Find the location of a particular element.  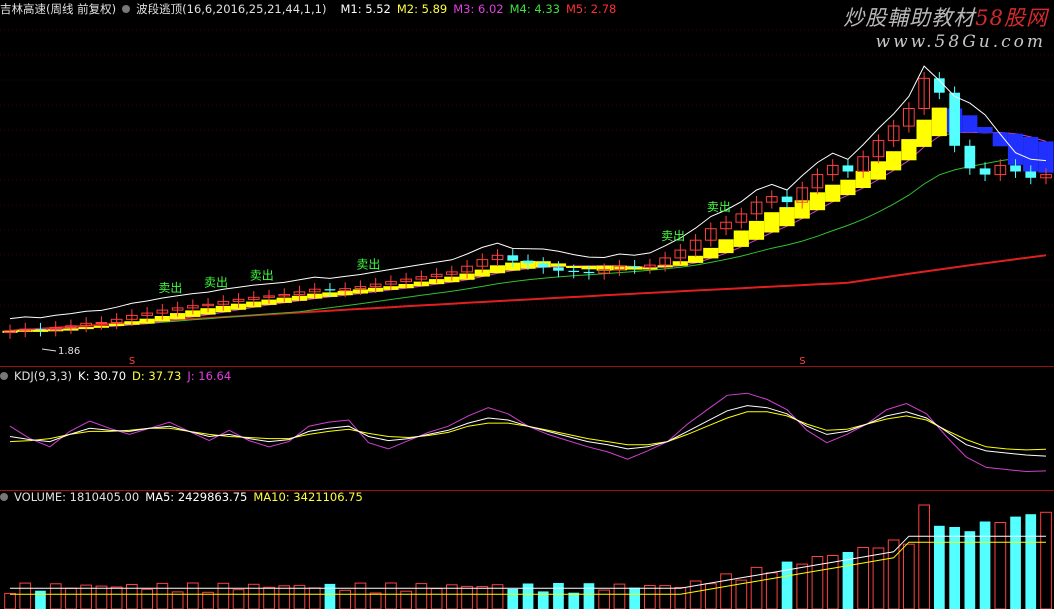

kdj-k-line is located at coordinates (528, 431).